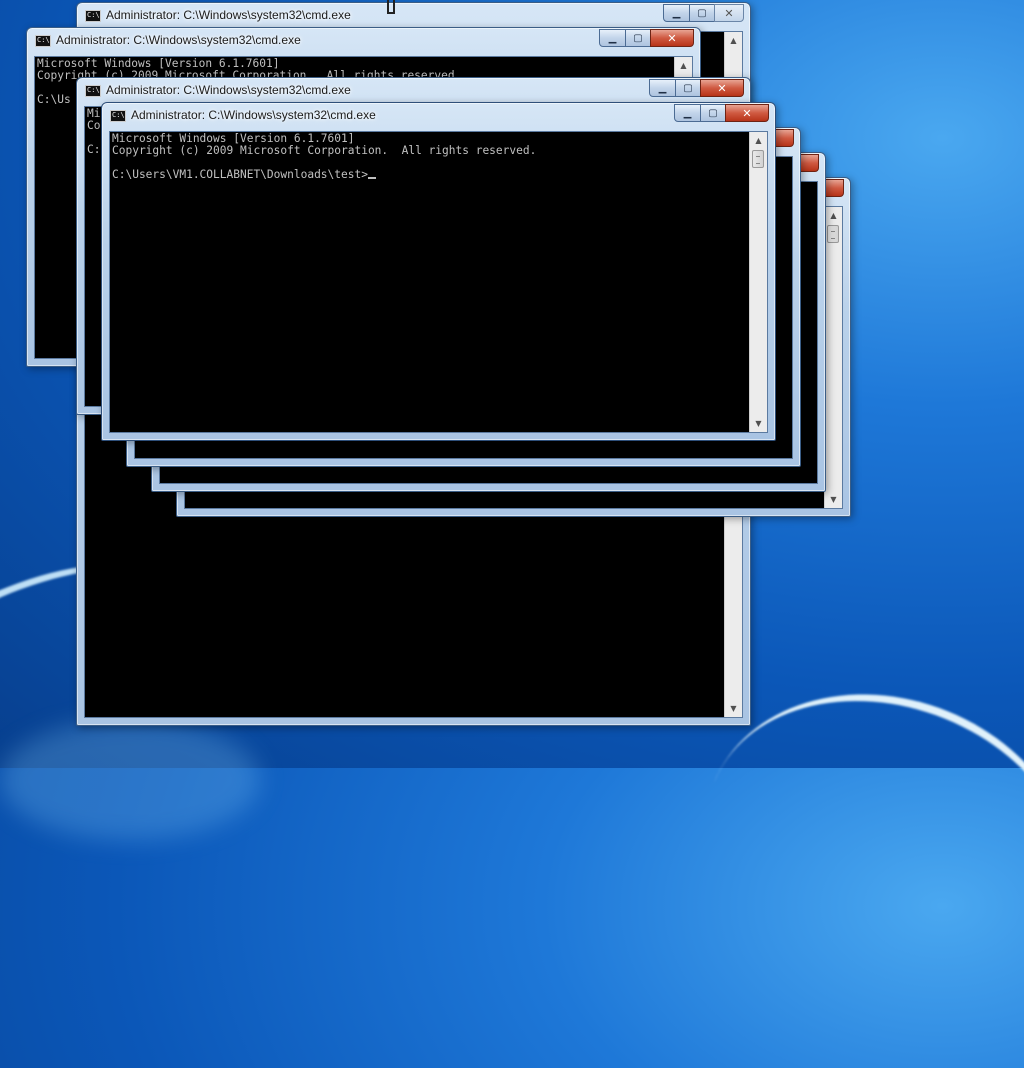 The width and height of the screenshot is (1024, 1068). What do you see at coordinates (130, 780) in the screenshot?
I see `wallpaper-glow` at bounding box center [130, 780].